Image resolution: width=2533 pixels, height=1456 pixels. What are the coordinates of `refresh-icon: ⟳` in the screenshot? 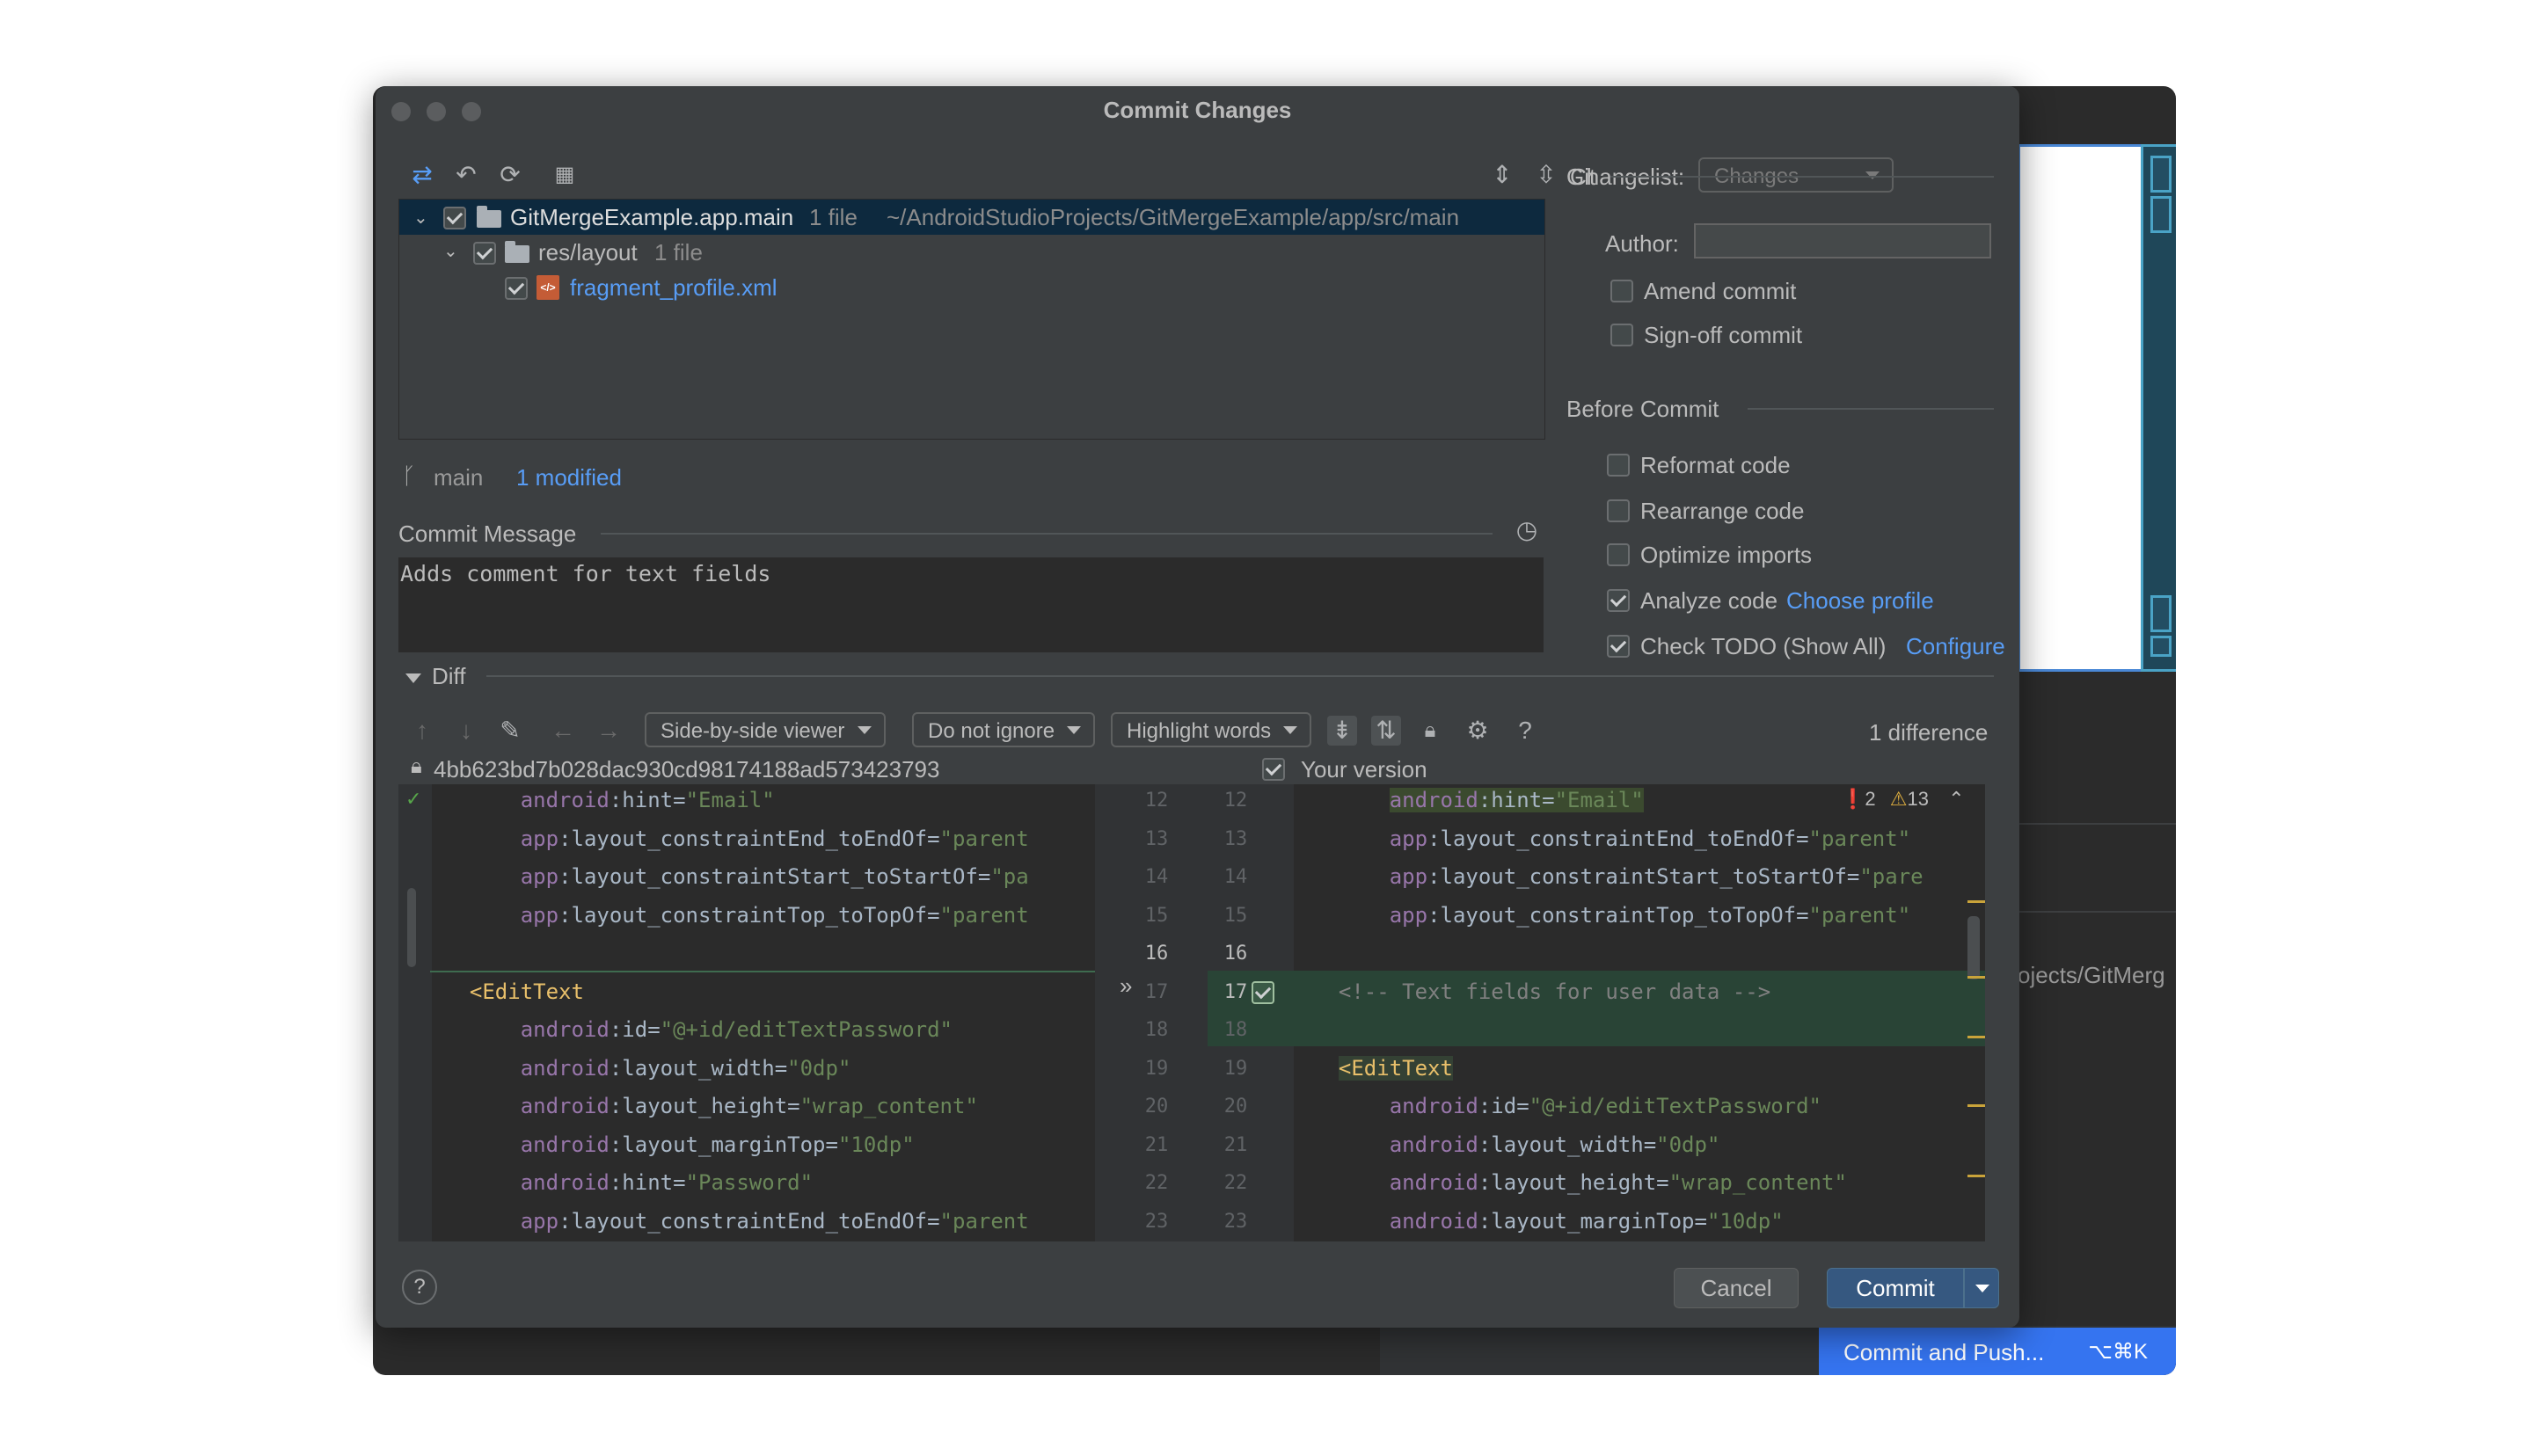 It's located at (510, 175).